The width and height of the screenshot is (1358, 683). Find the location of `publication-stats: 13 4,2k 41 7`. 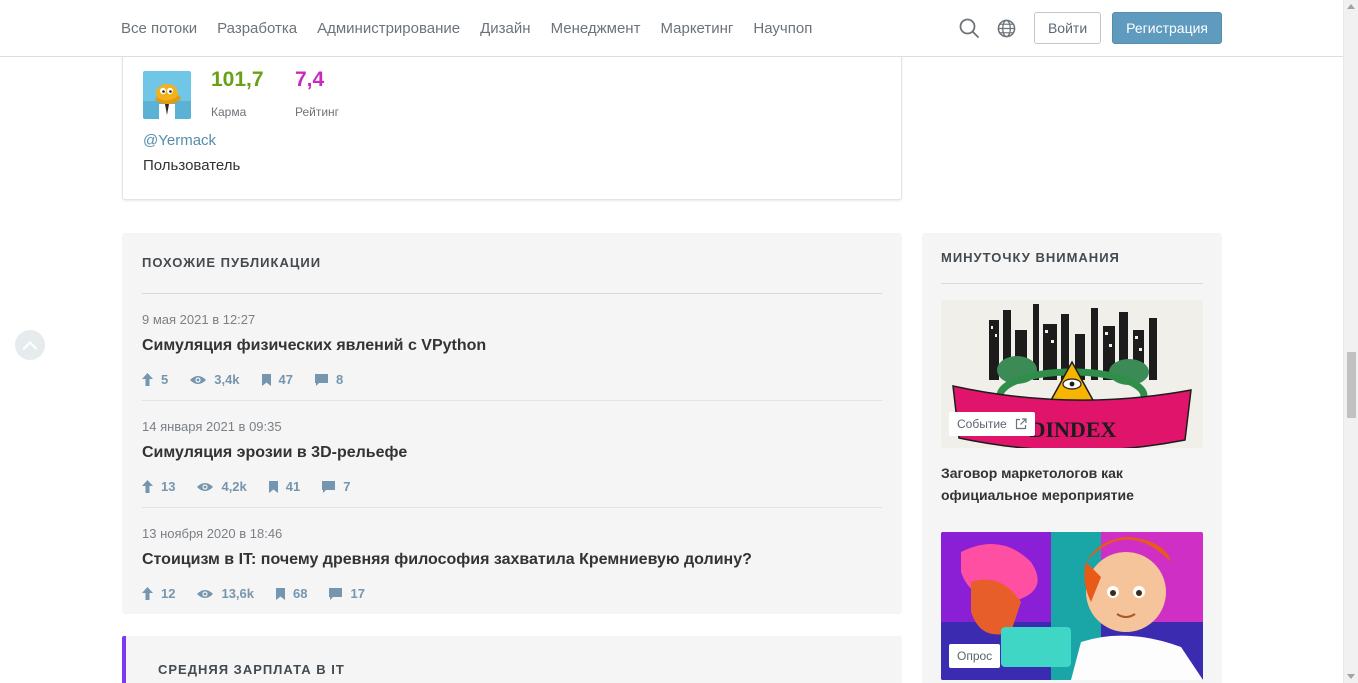

publication-stats: 13 4,2k 41 7 is located at coordinates (257, 486).